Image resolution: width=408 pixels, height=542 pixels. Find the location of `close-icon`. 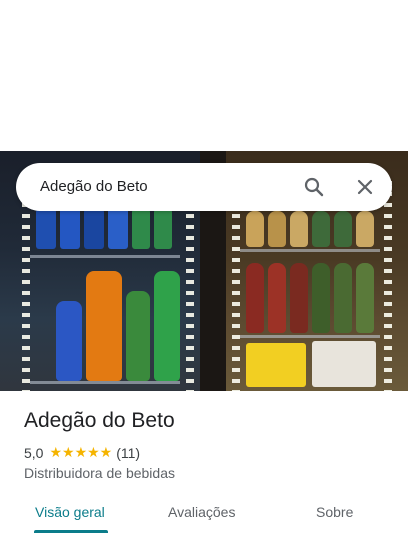

close-icon is located at coordinates (365, 187).